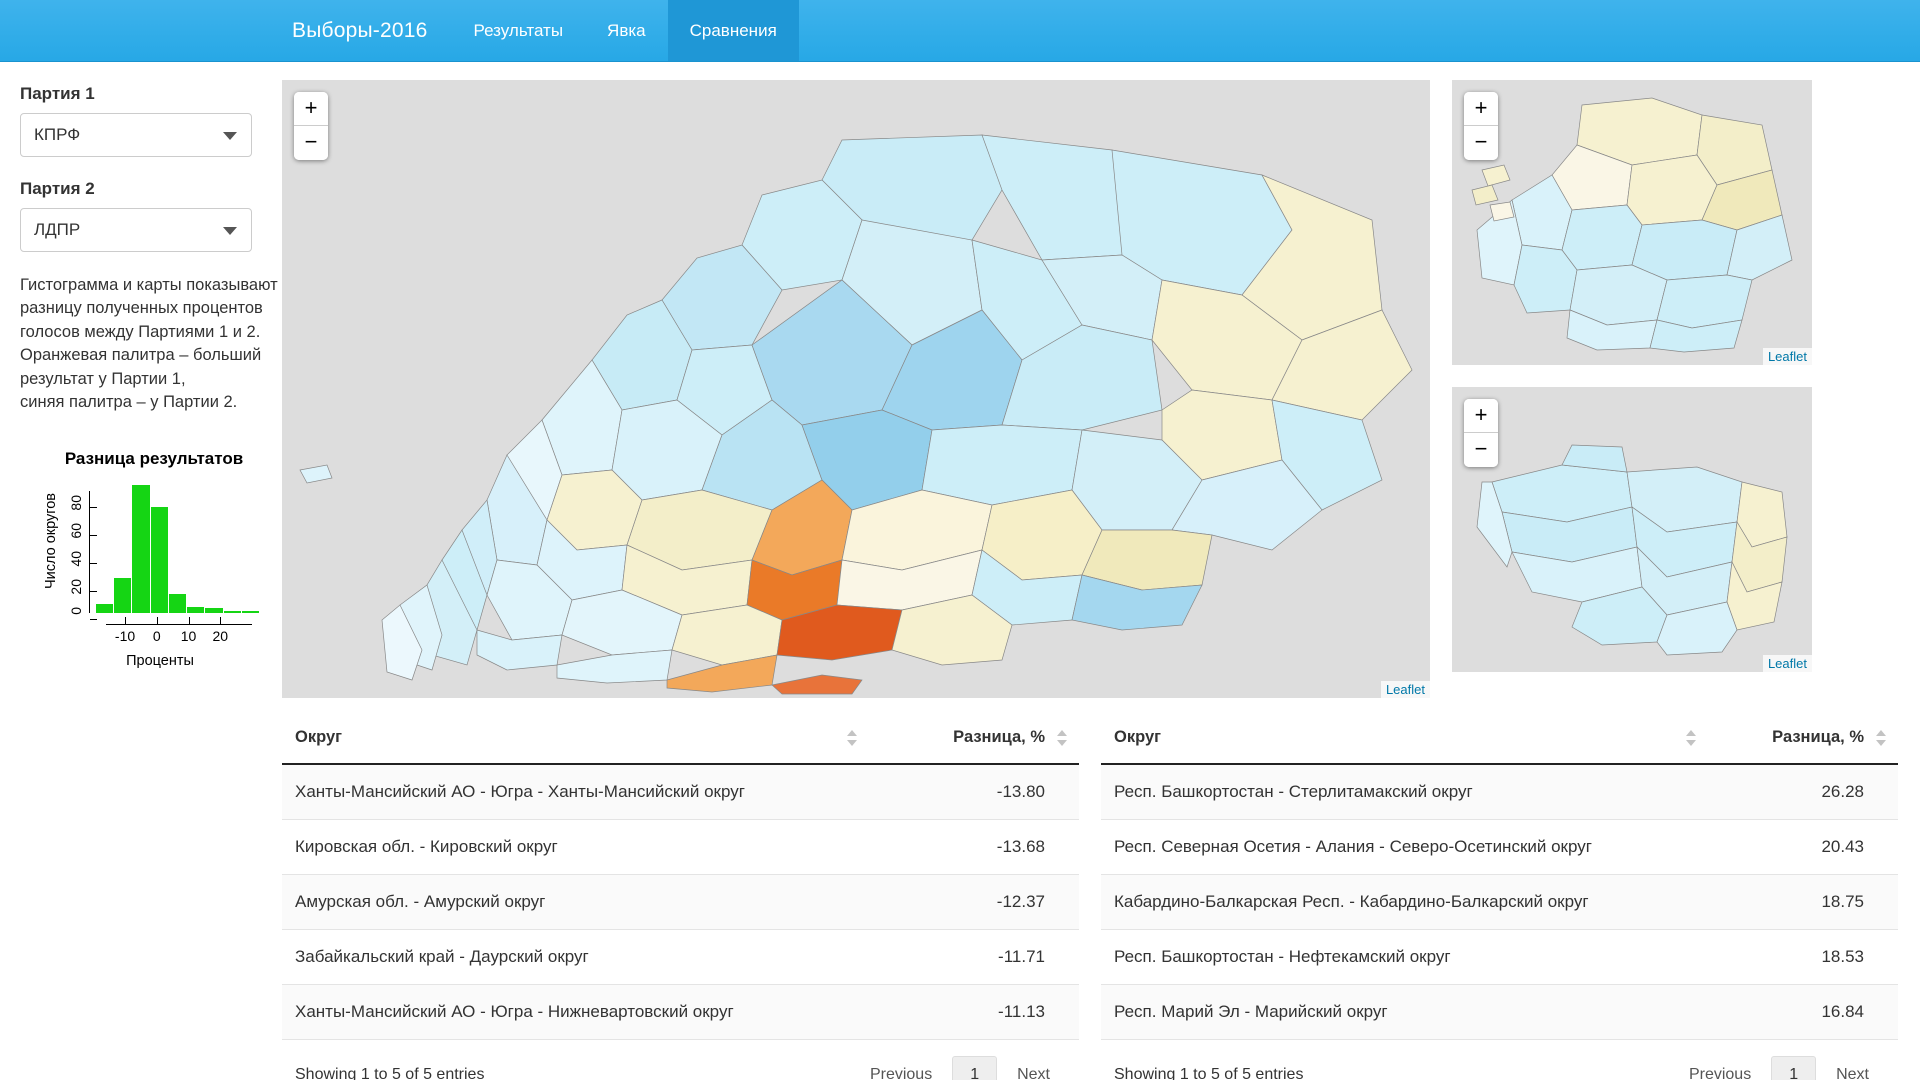  I want to click on description-line: Гистограмма и карты показывают, so click(149, 285).